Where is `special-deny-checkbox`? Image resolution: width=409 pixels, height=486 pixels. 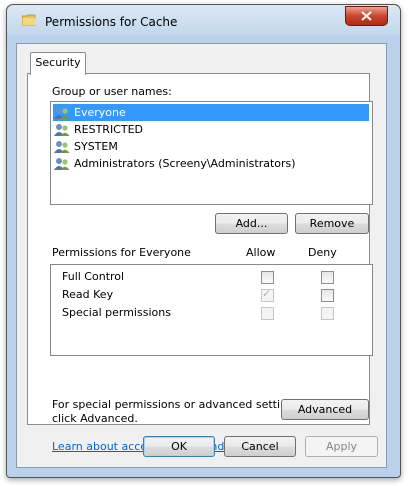 special-deny-checkbox is located at coordinates (327, 313).